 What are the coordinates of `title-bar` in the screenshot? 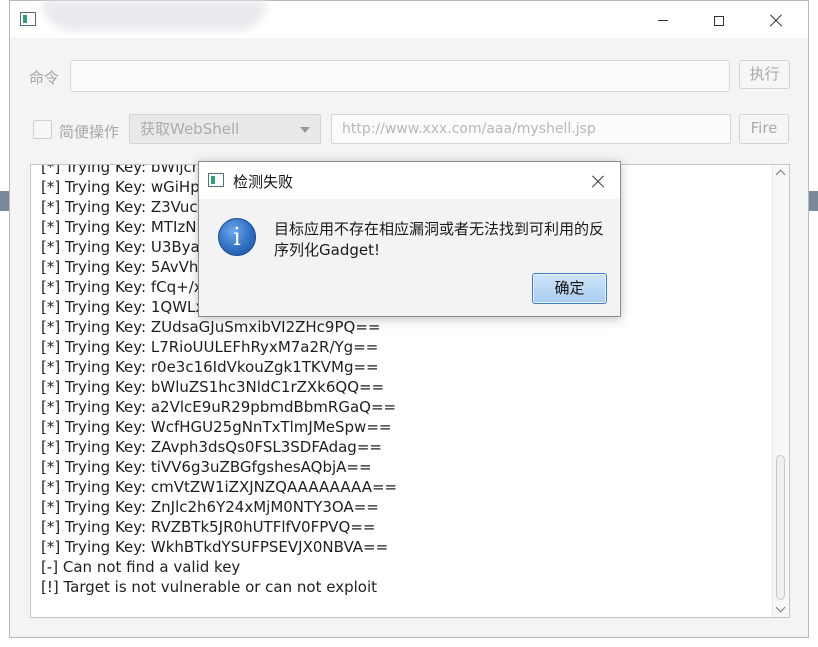 It's located at (409, 19).